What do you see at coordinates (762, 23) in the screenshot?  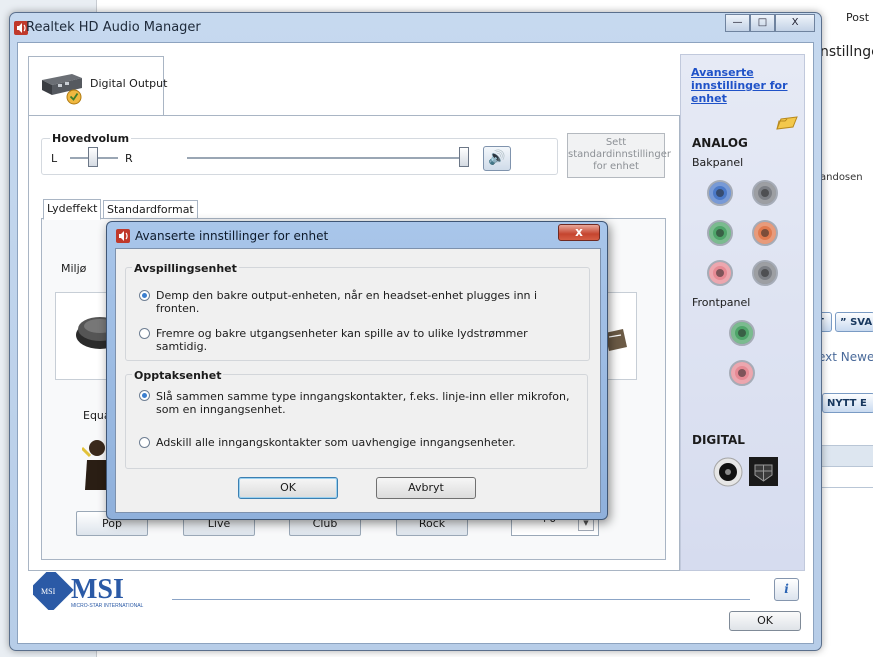 I see `maximize-button: □` at bounding box center [762, 23].